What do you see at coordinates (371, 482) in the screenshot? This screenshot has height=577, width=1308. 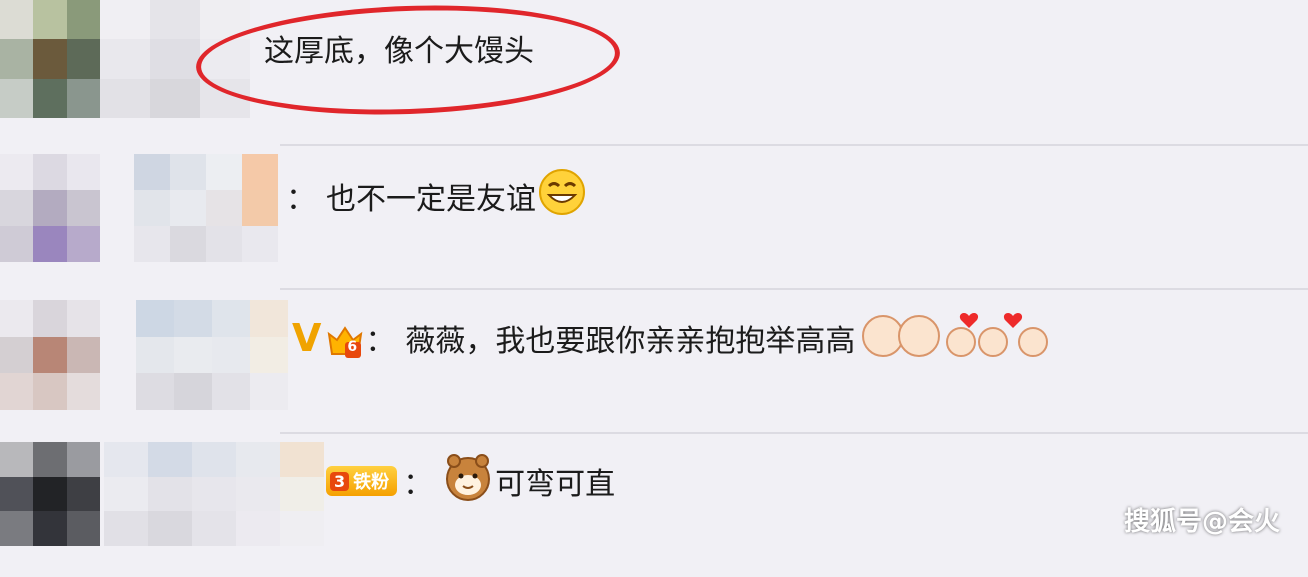 I see `fan-level-label: 铁粉` at bounding box center [371, 482].